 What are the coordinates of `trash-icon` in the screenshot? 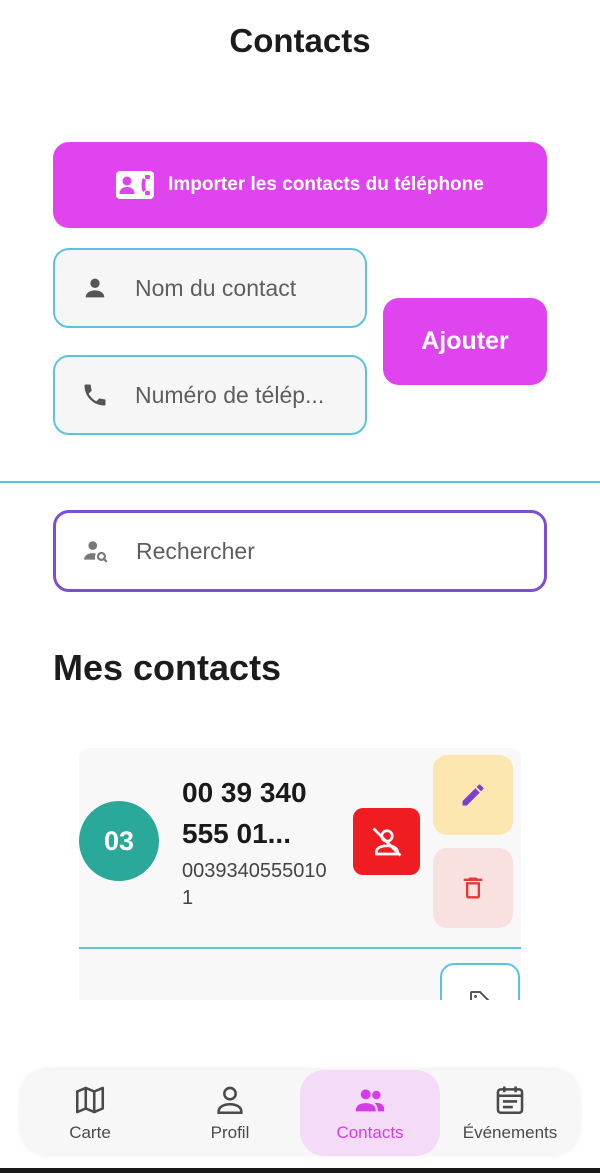 It's located at (473, 888).